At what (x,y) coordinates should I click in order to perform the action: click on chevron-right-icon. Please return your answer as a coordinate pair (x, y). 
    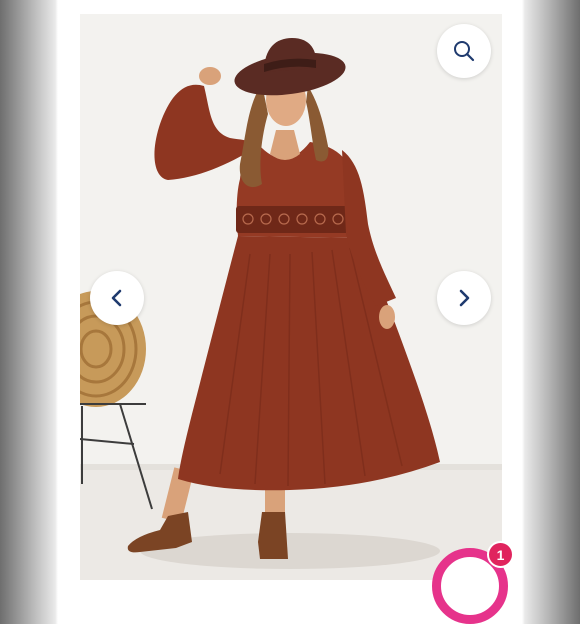
    Looking at the image, I should click on (464, 298).